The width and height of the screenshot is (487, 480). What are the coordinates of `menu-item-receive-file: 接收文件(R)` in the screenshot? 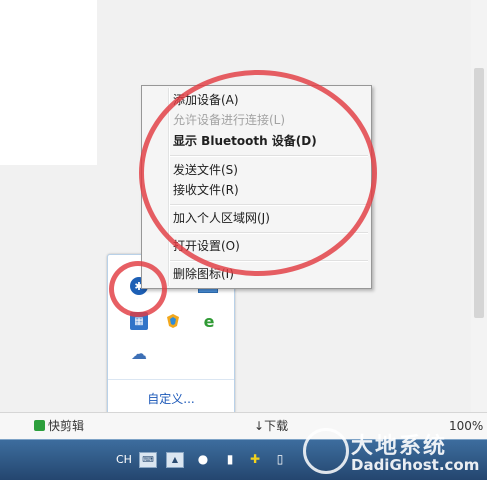 It's located at (206, 190).